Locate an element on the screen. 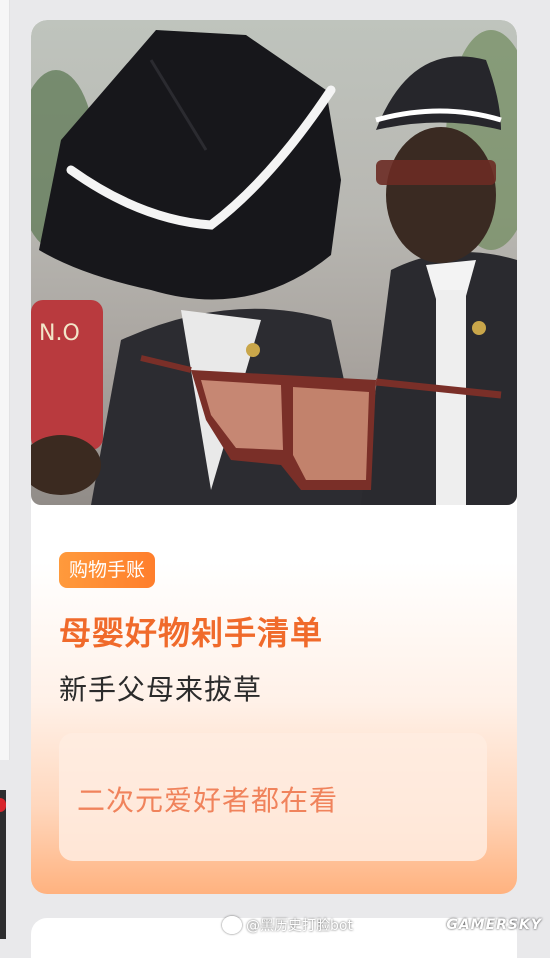 Image resolution: width=550 pixels, height=958 pixels. category-badge: 购物手账 is located at coordinates (107, 570).